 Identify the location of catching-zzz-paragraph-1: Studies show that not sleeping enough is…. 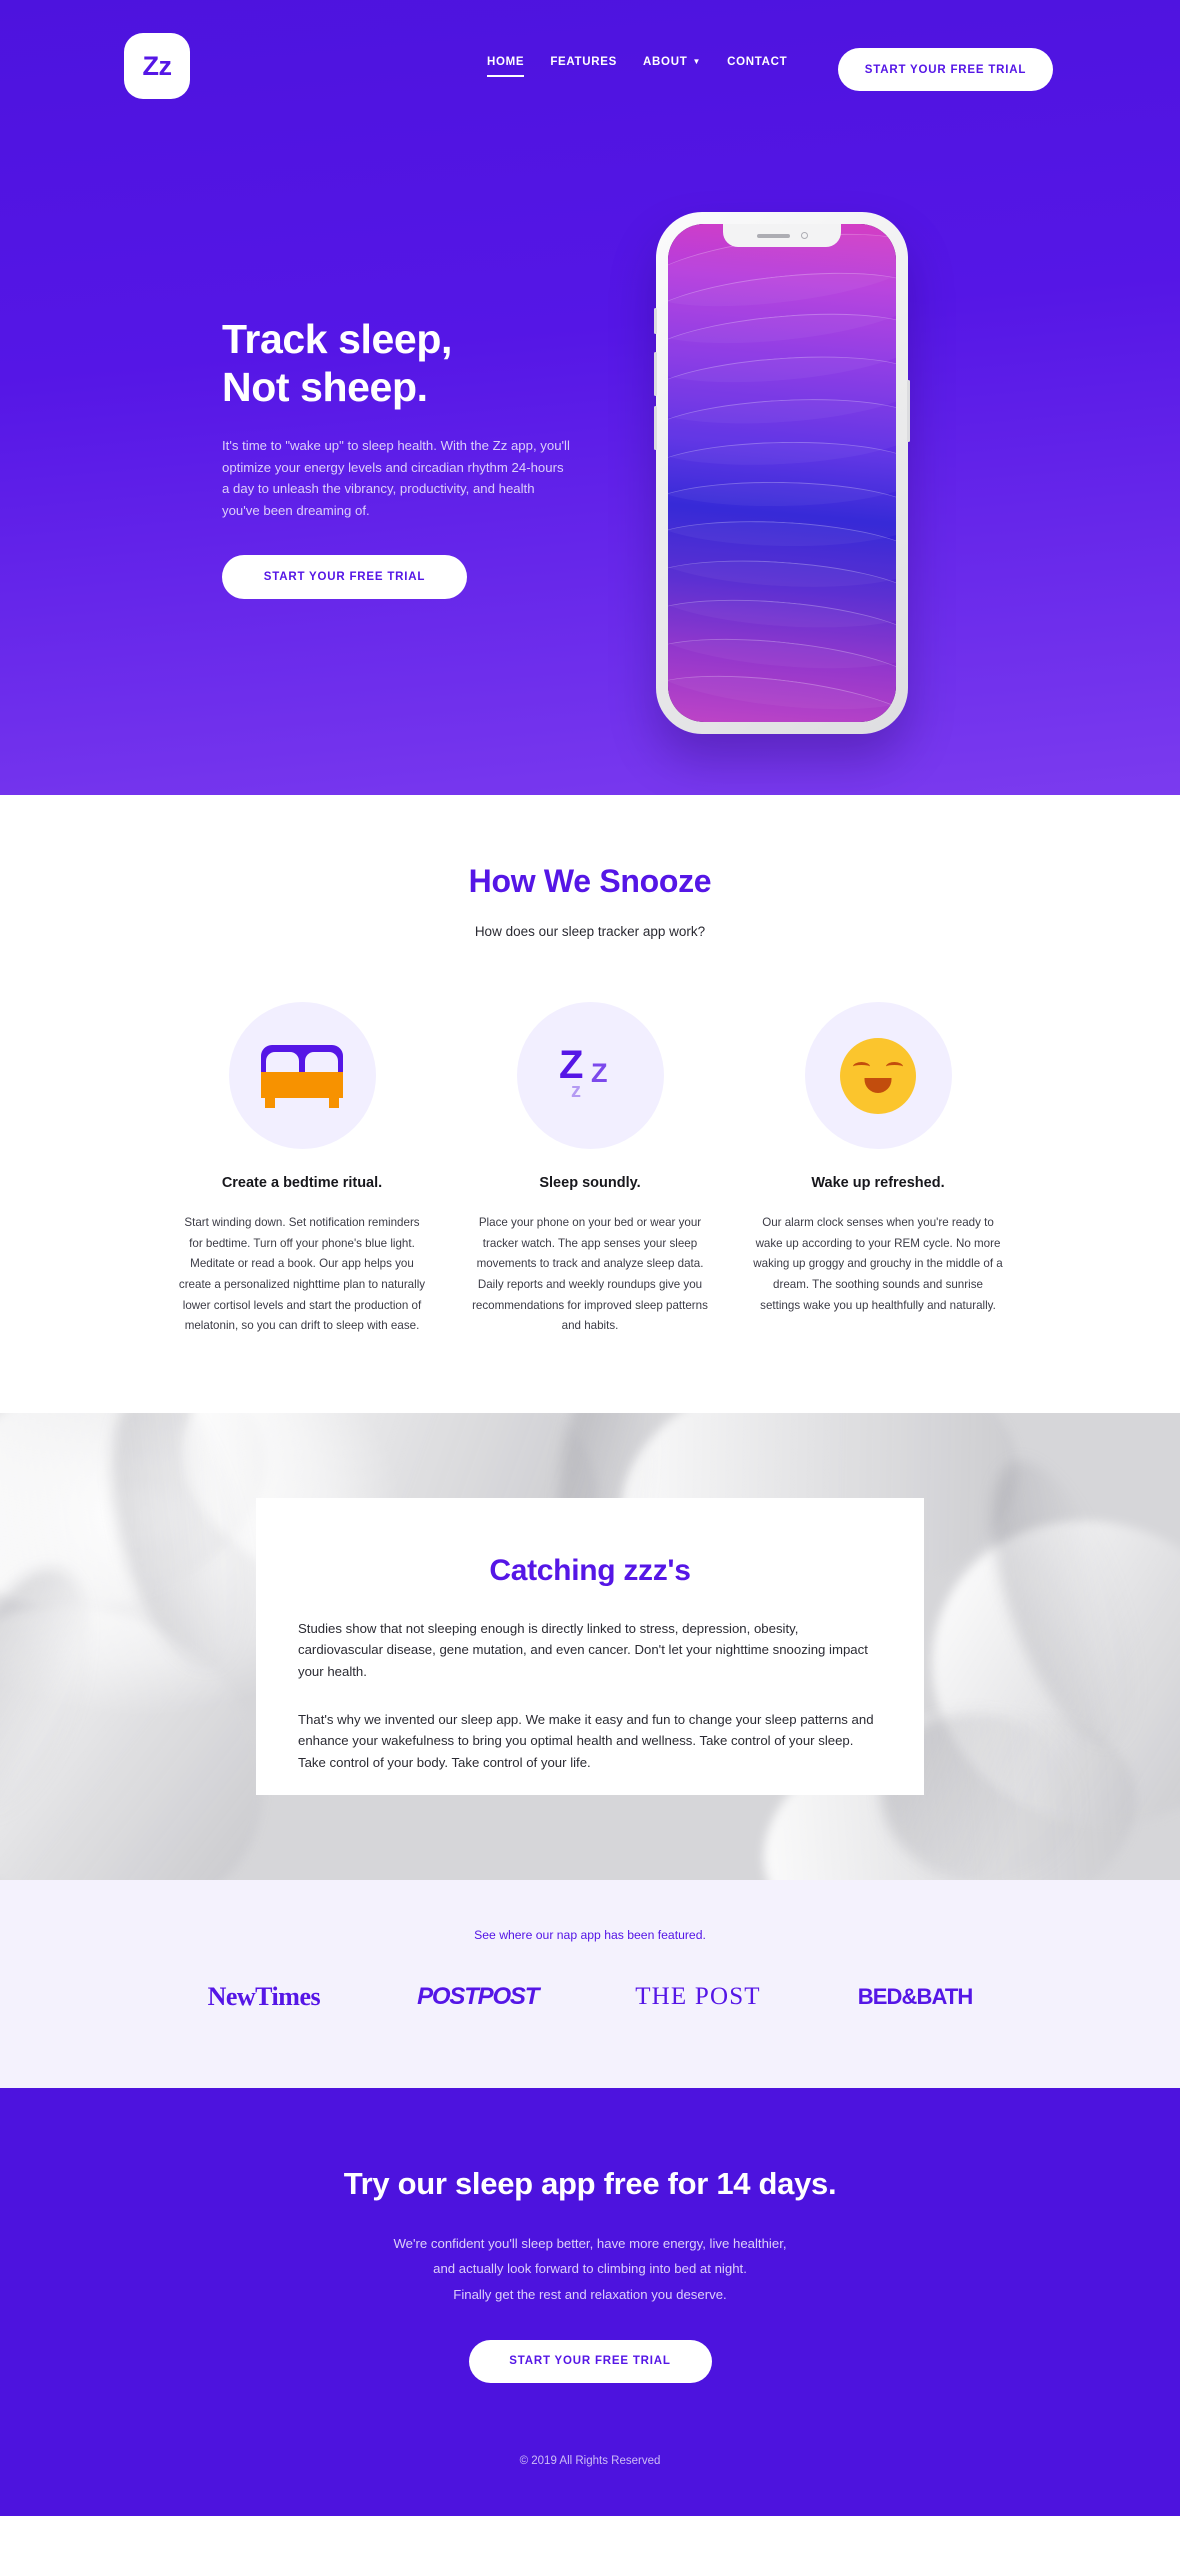
(583, 1649).